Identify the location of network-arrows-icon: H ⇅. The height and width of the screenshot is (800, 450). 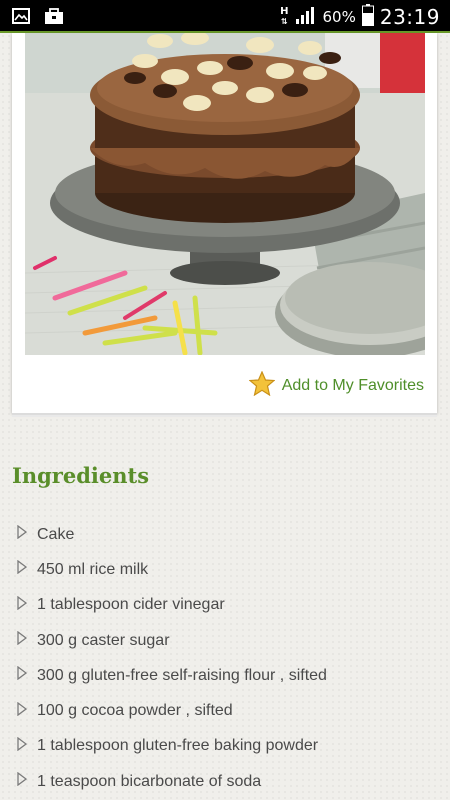
(284, 16).